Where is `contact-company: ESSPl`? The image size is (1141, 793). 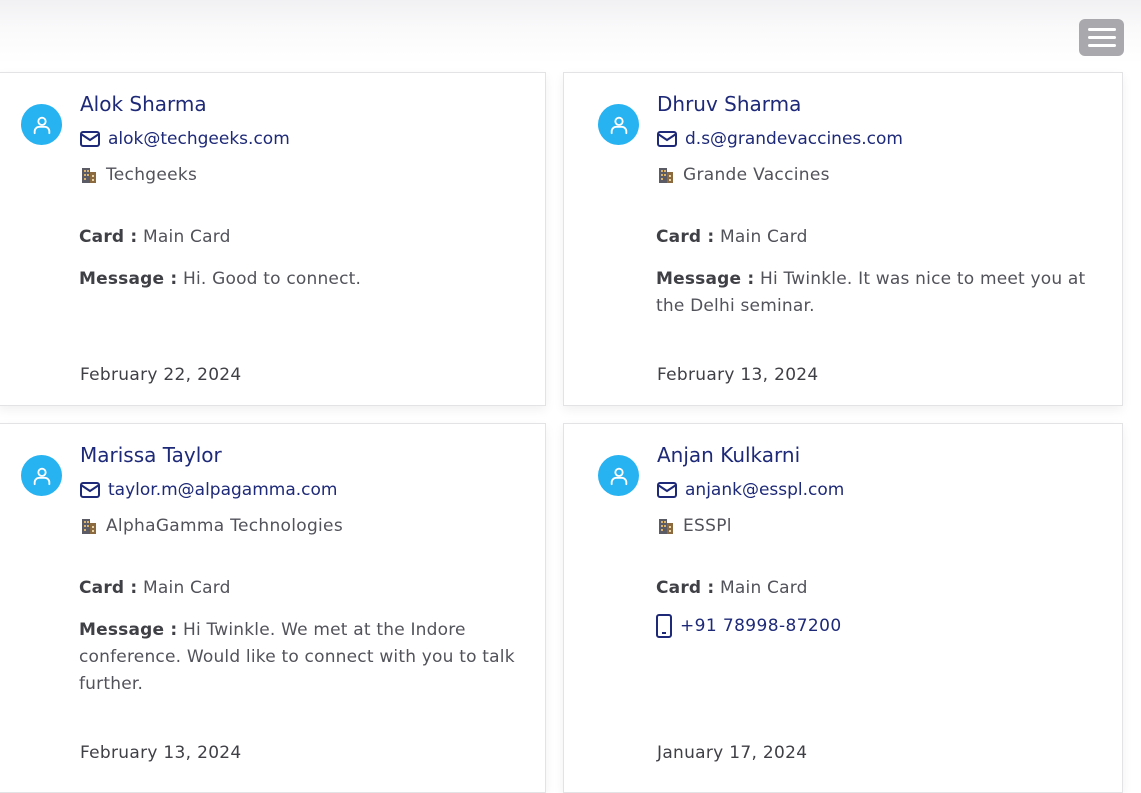
contact-company: ESSPl is located at coordinates (707, 526).